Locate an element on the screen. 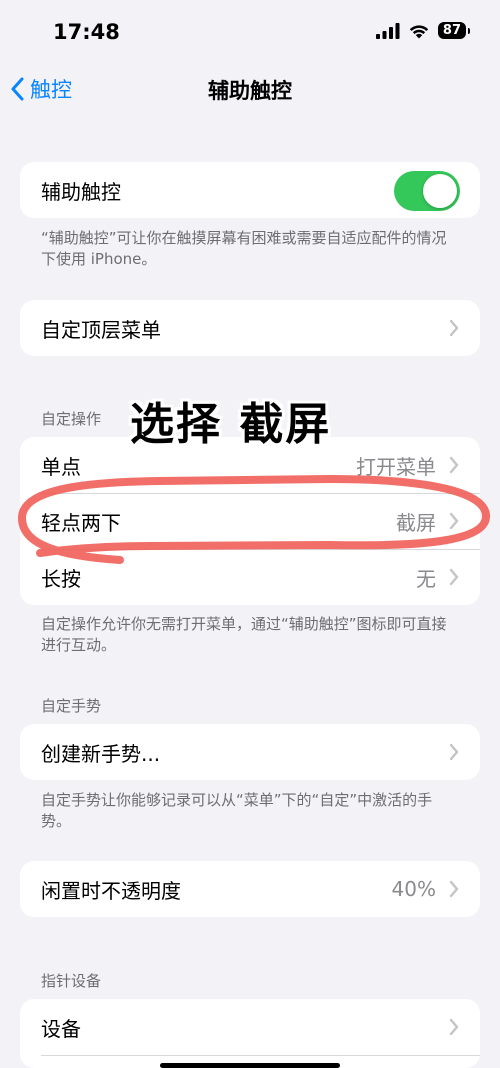 Image resolution: width=500 pixels, height=1068 pixels. long-press-label: 长按 is located at coordinates (61, 578).